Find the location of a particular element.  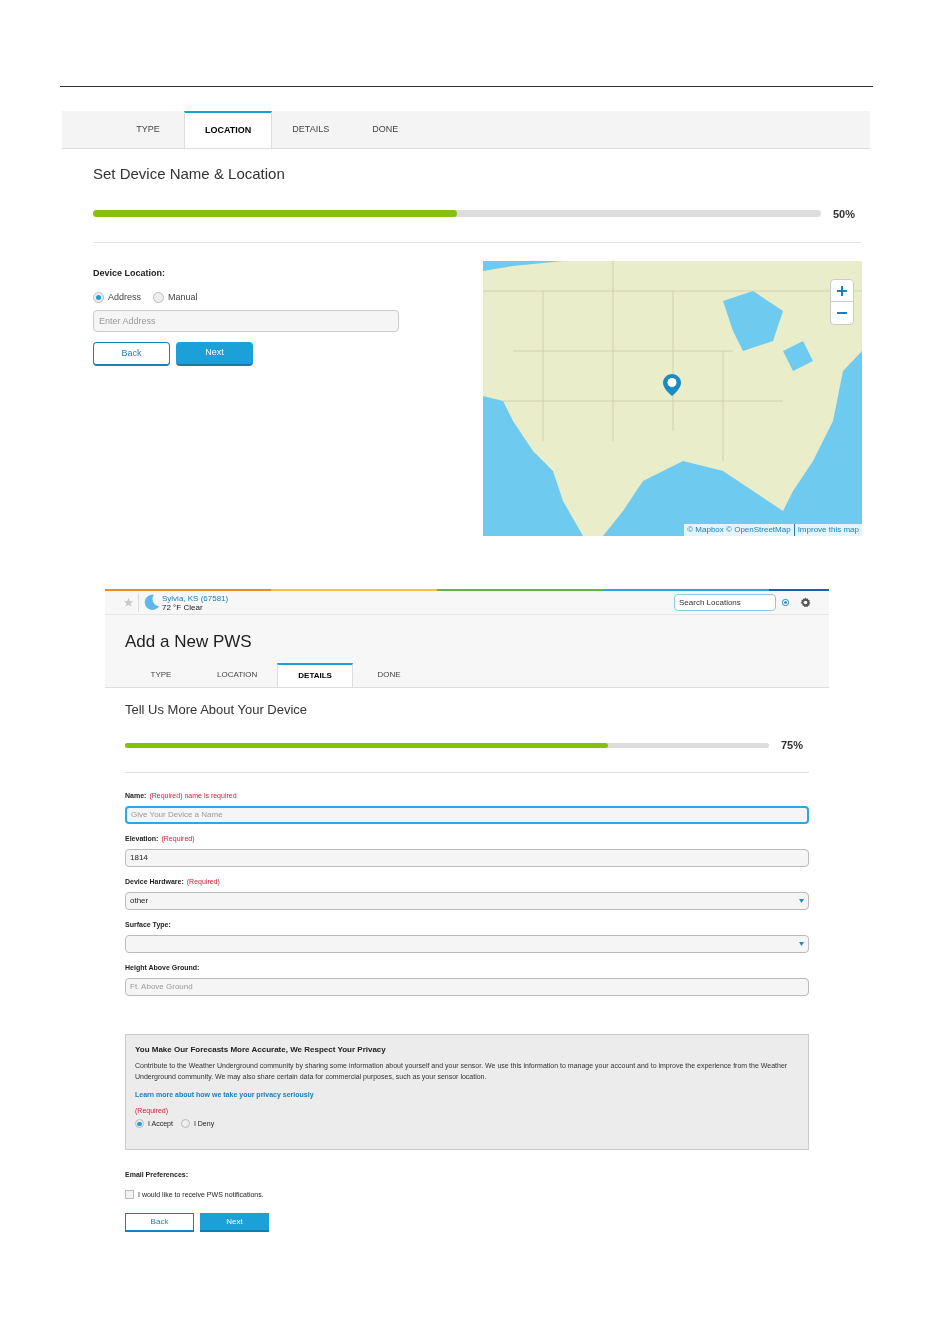

radio-label: Address is located at coordinates (125, 297).